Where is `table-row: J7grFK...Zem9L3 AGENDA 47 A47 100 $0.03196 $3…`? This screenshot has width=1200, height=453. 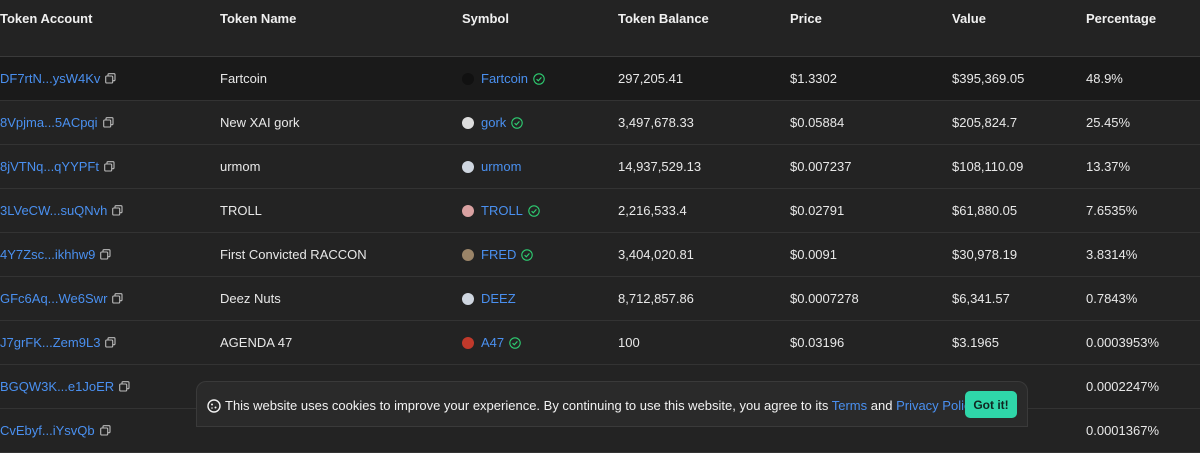 table-row: J7grFK...Zem9L3 AGENDA 47 A47 100 $0.03196 $3… is located at coordinates (600, 343).